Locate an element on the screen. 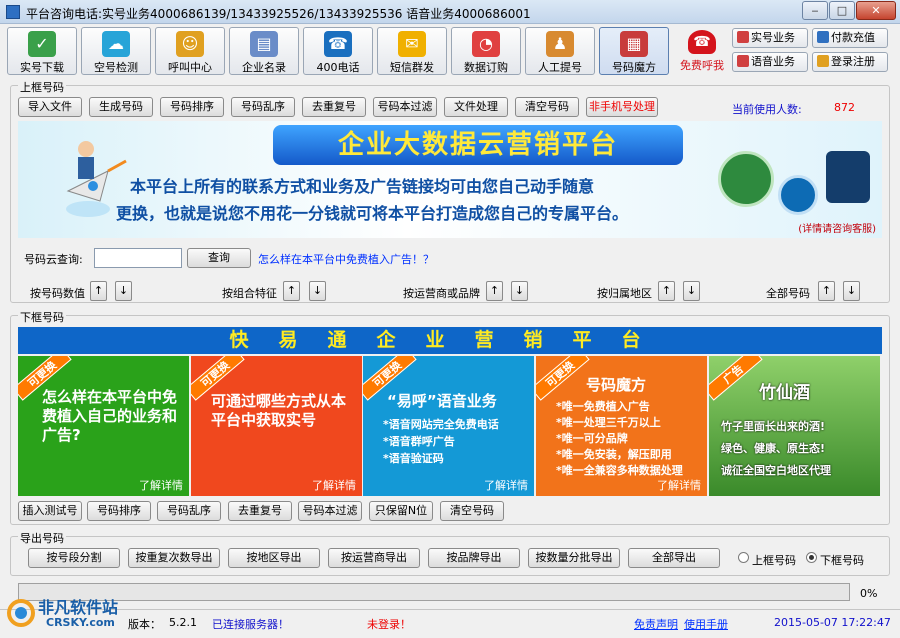  card-ribbon: 广告 is located at coordinates (736, 378).